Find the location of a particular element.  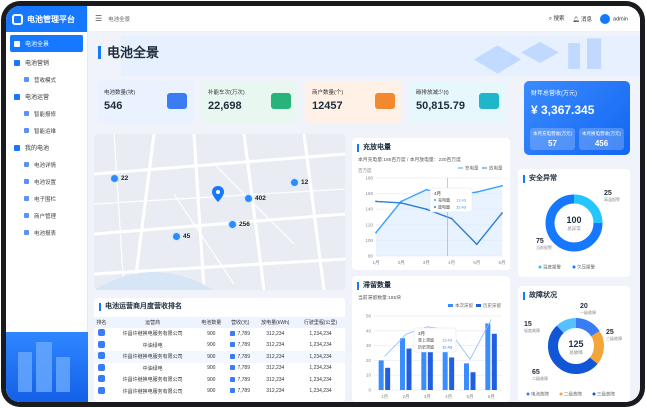

sidebar-item-4: 智能报修 is located at coordinates (46, 113).